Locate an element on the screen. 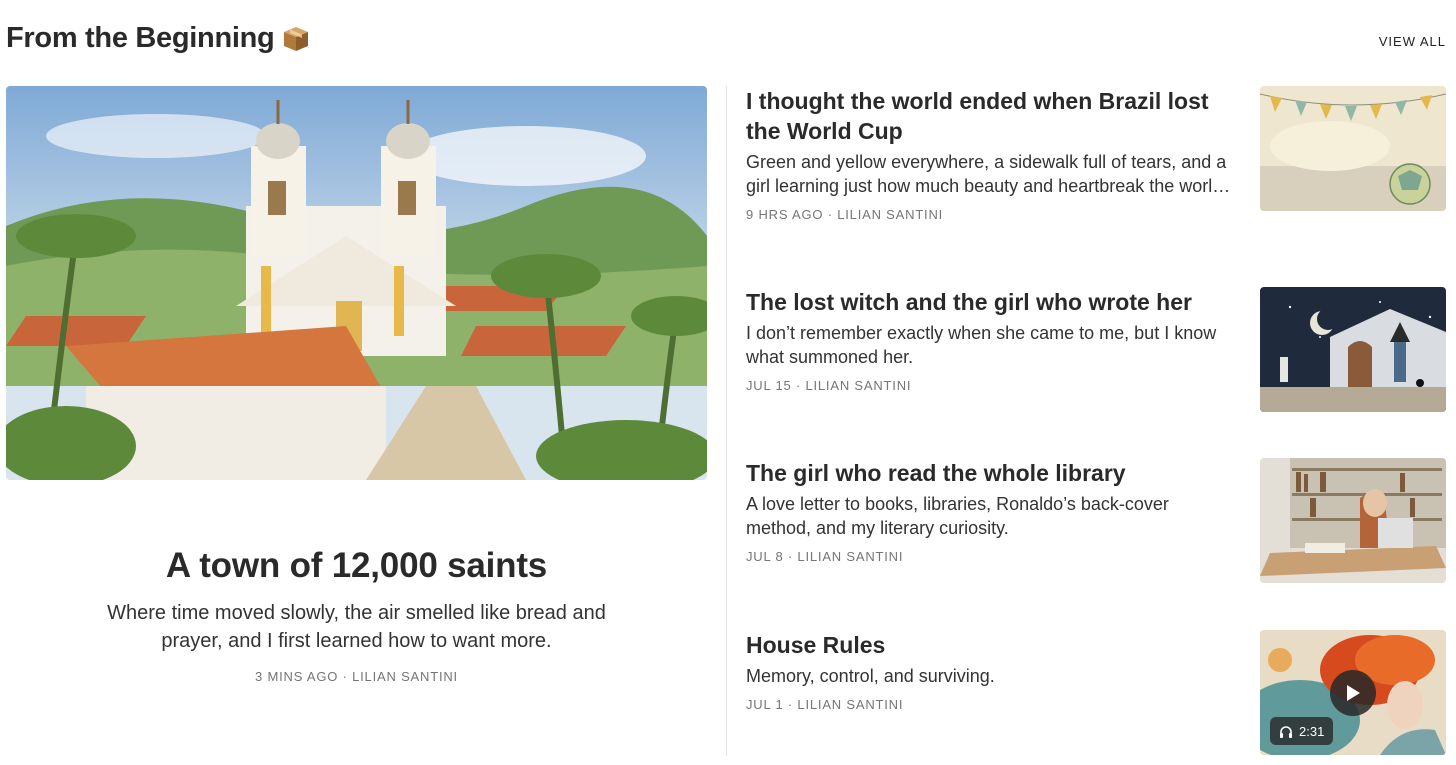 Image resolution: width=1456 pixels, height=765 pixels. featured-title: A town of 12,000 saints is located at coordinates (356, 566).